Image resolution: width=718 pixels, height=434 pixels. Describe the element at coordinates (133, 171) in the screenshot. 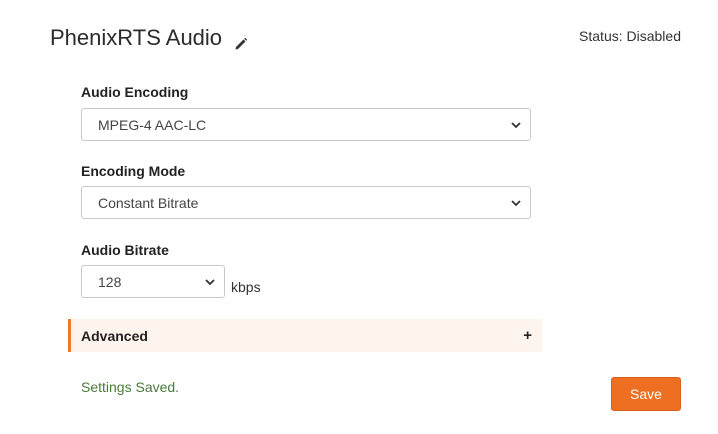

I see `encoding-mode-label: Encoding Mode` at that location.